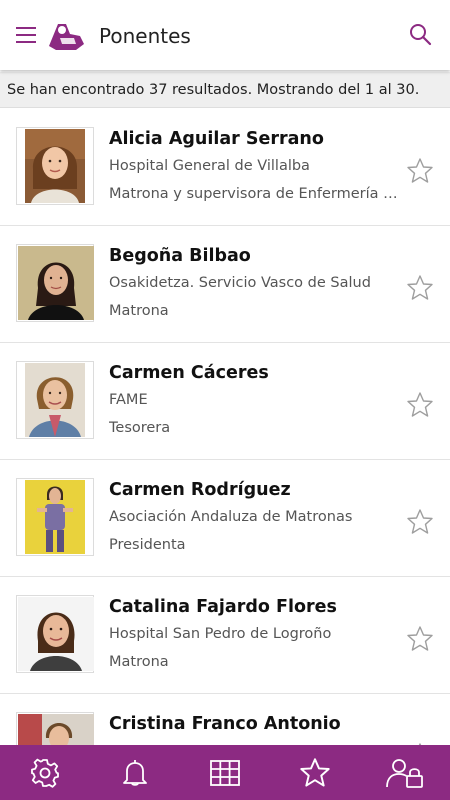 Image resolution: width=450 pixels, height=800 pixels. I want to click on nav-schedule-button, so click(225, 772).